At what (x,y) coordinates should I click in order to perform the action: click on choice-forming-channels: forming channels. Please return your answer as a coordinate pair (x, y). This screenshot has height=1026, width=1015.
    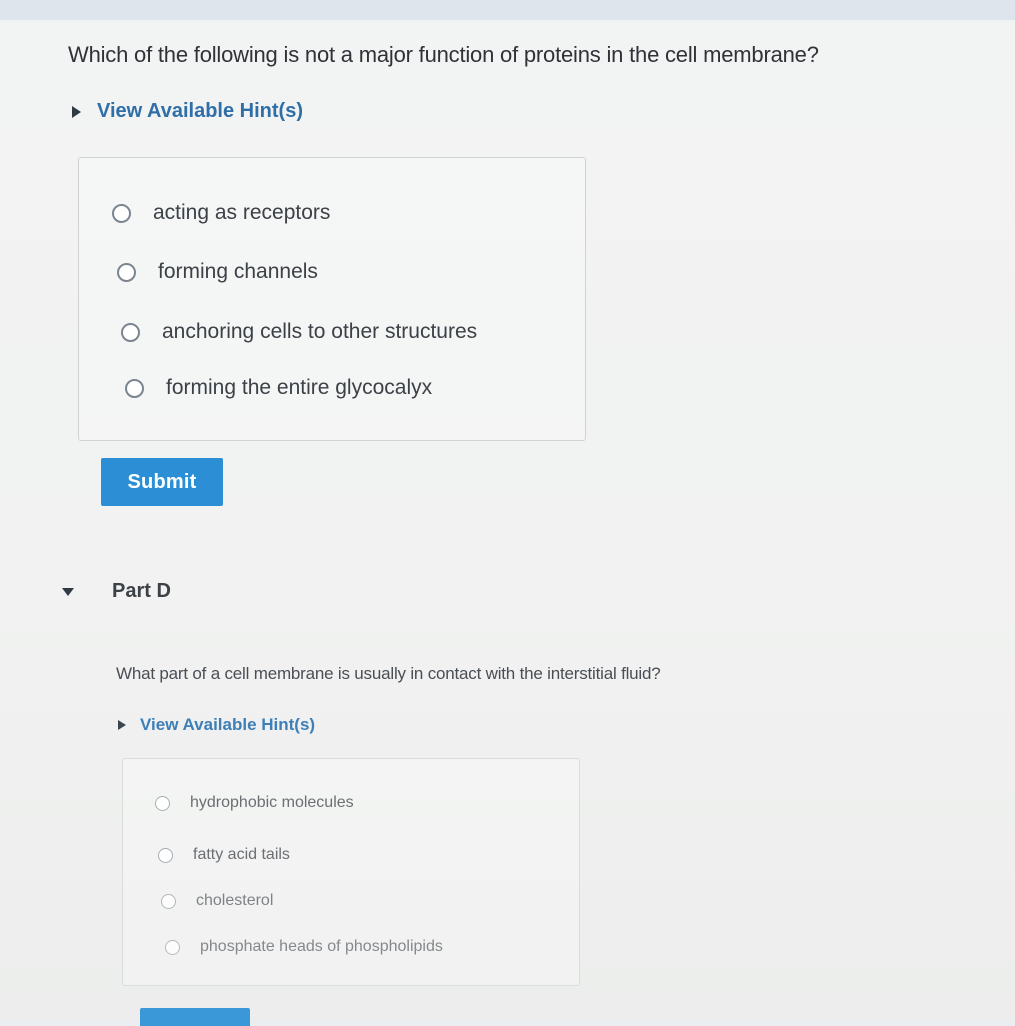
    Looking at the image, I should click on (217, 272).